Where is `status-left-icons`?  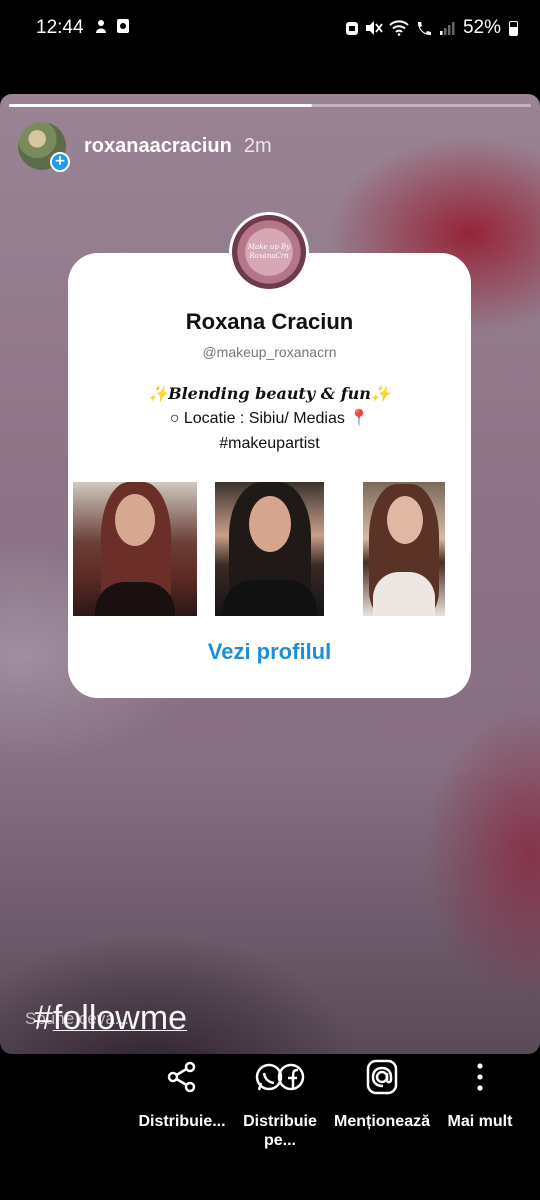
status-left-icons is located at coordinates (112, 26).